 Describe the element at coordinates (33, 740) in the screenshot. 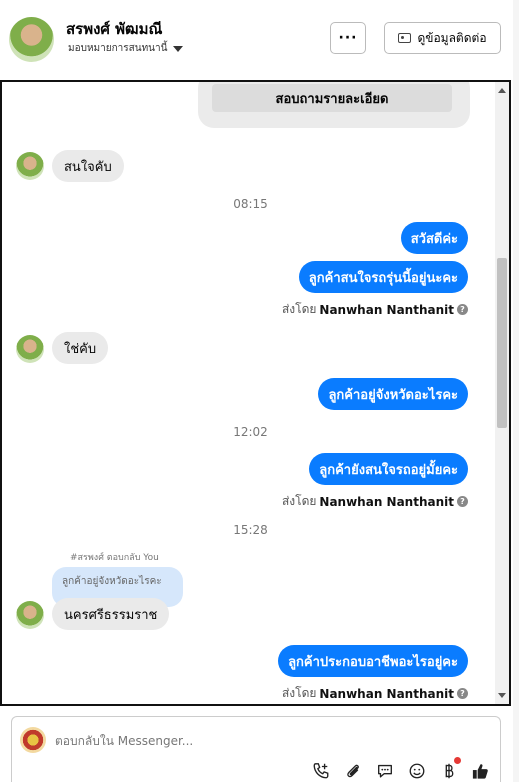

I see `page-avatar` at that location.